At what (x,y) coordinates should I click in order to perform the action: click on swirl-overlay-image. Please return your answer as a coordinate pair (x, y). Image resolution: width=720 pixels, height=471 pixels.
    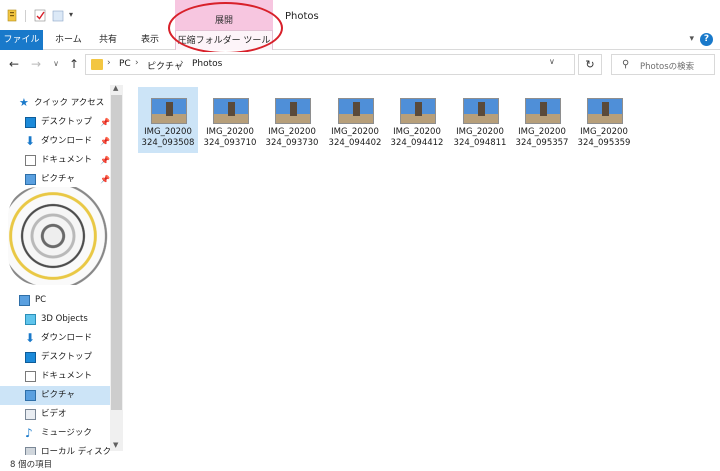
    Looking at the image, I should click on (58, 236).